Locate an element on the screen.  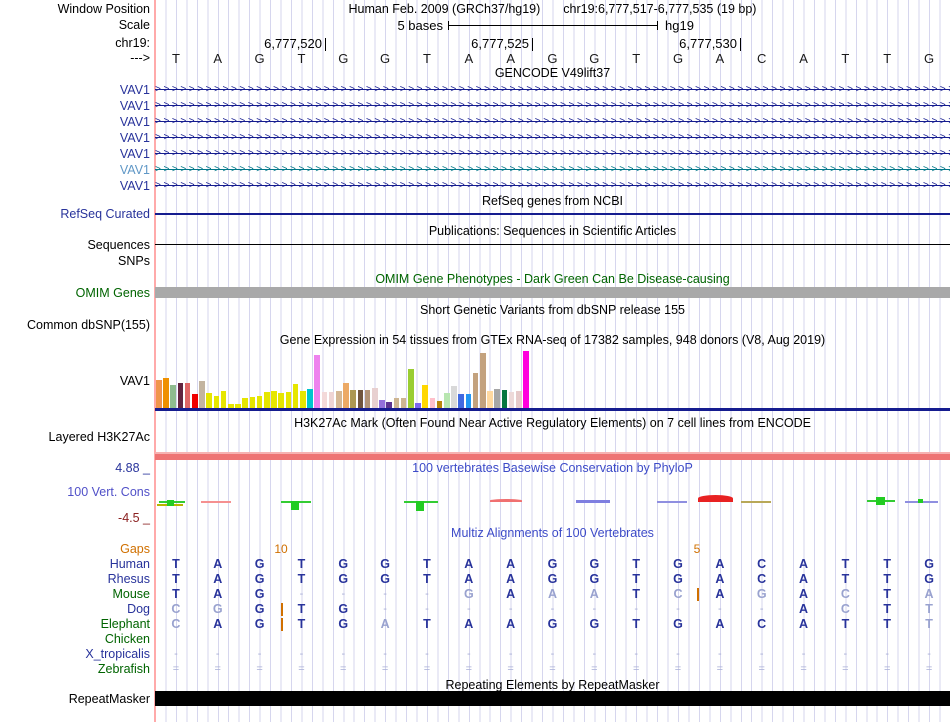
species-label: Rhesus is located at coordinates (75, 579).